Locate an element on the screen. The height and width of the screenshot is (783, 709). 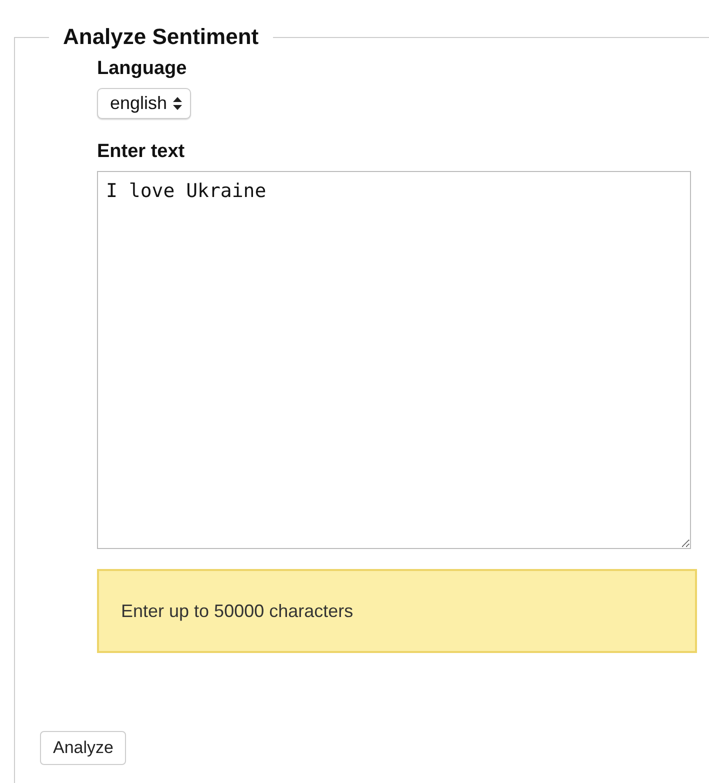
language-select: english is located at coordinates (144, 103).